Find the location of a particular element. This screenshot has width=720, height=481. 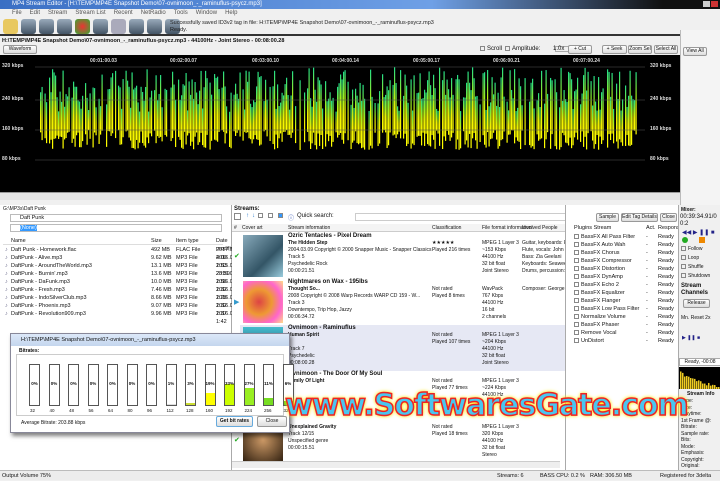

folder-combo: Daft Punk is located at coordinates (116, 218).